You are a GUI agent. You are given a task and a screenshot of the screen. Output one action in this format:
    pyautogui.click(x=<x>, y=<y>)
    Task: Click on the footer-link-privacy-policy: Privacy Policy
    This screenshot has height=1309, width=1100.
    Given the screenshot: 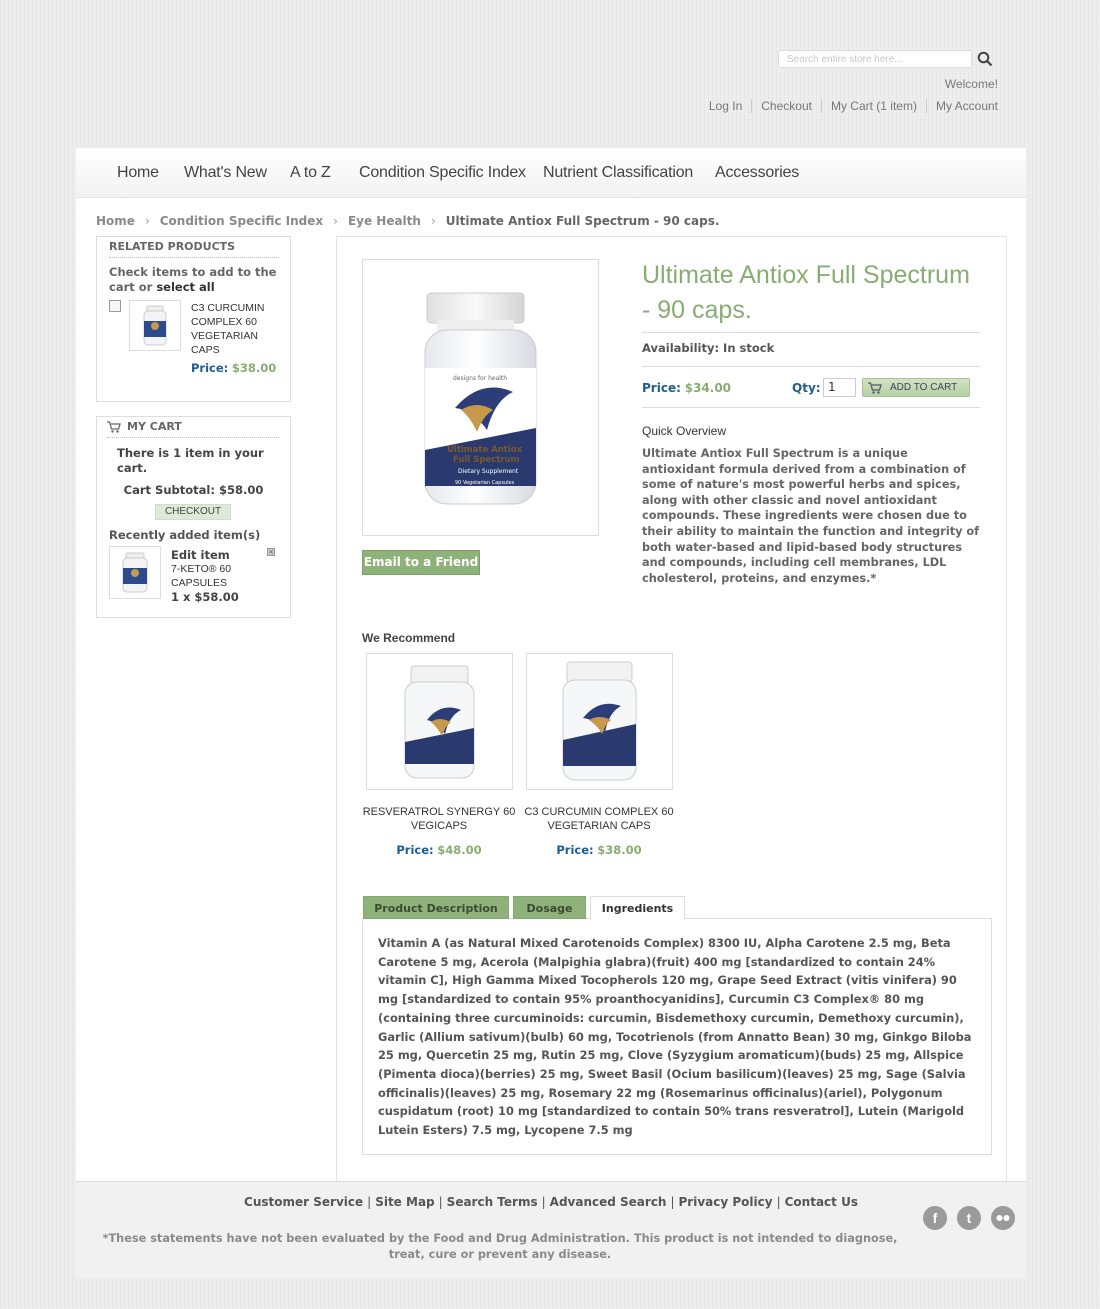 What is the action you would take?
    pyautogui.click(x=726, y=1202)
    